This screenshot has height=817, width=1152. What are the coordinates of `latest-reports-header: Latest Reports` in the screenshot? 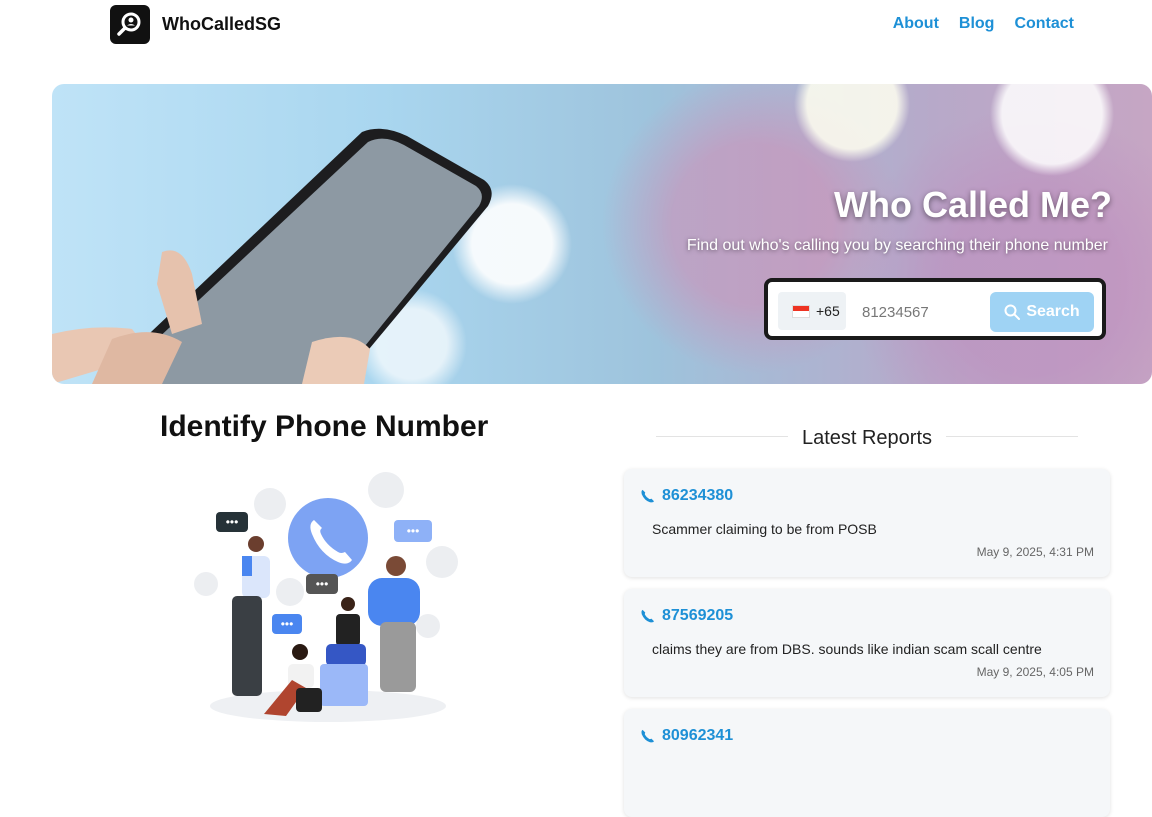 It's located at (867, 438).